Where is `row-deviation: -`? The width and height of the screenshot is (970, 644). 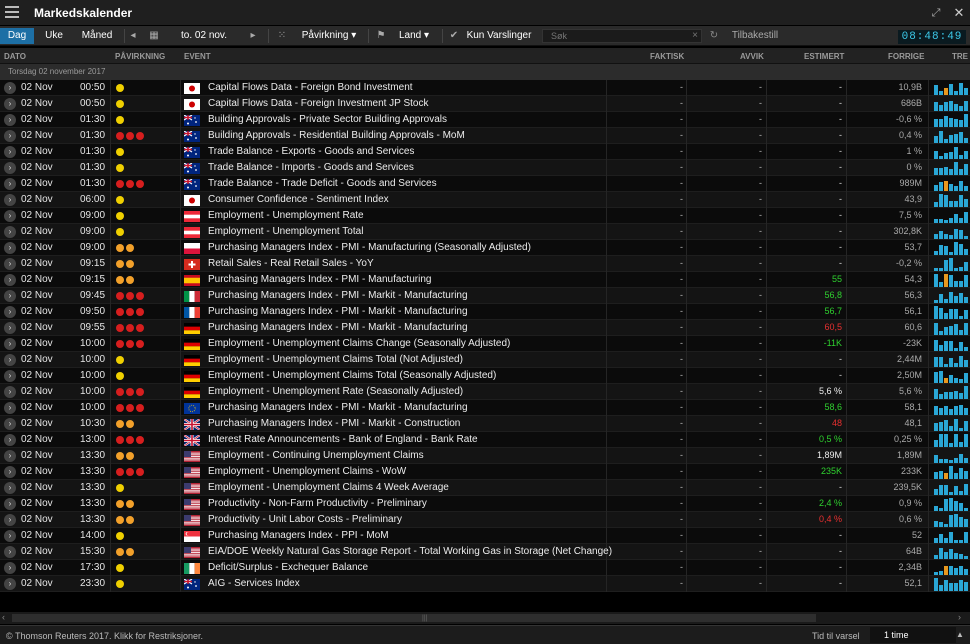
row-deviation: - is located at coordinates (760, 103).